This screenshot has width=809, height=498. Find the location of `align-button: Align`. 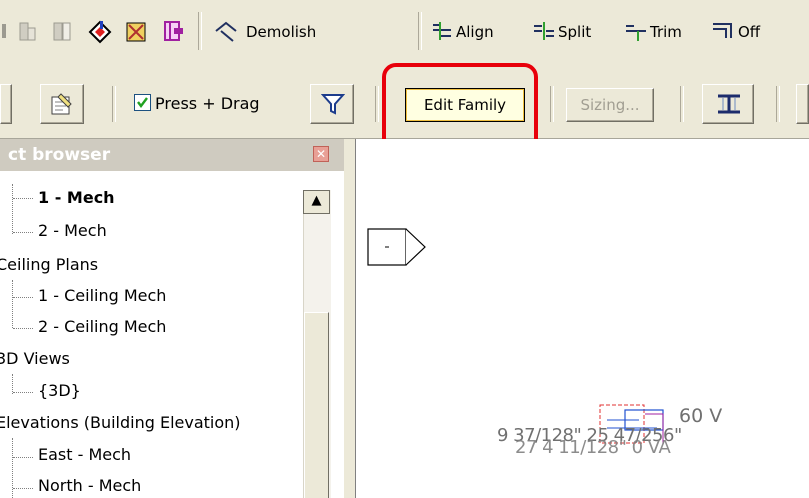

align-button: Align is located at coordinates (476, 31).